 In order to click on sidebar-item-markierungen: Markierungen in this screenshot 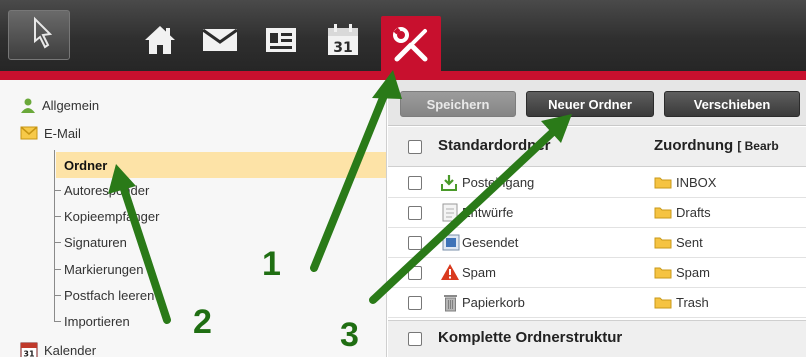, I will do `click(104, 269)`.